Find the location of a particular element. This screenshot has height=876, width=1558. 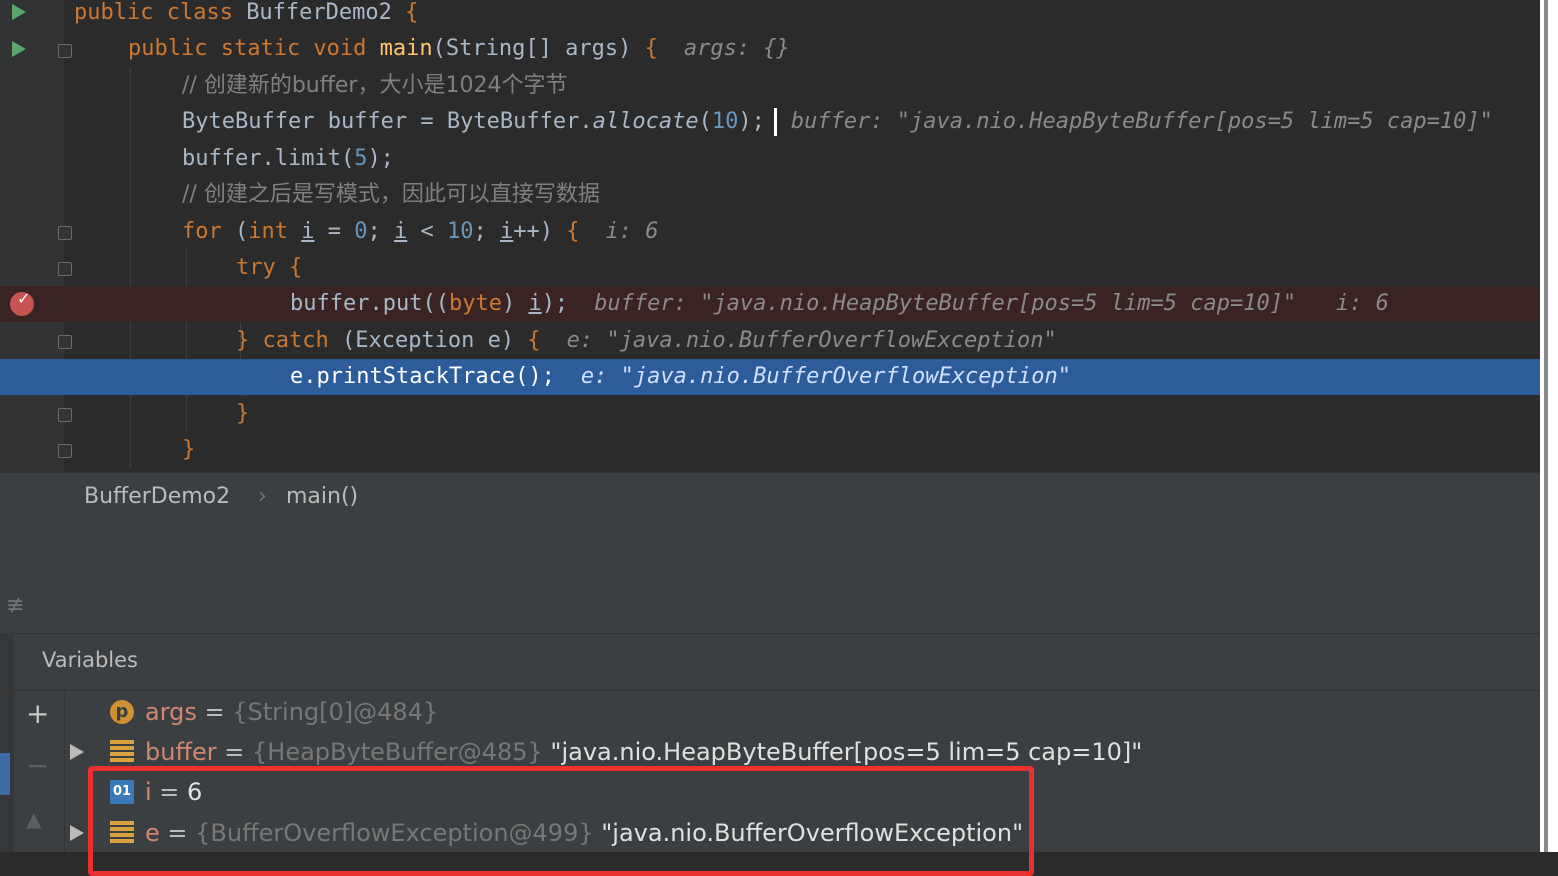

move-up-icon: ▲ is located at coordinates (33, 819).